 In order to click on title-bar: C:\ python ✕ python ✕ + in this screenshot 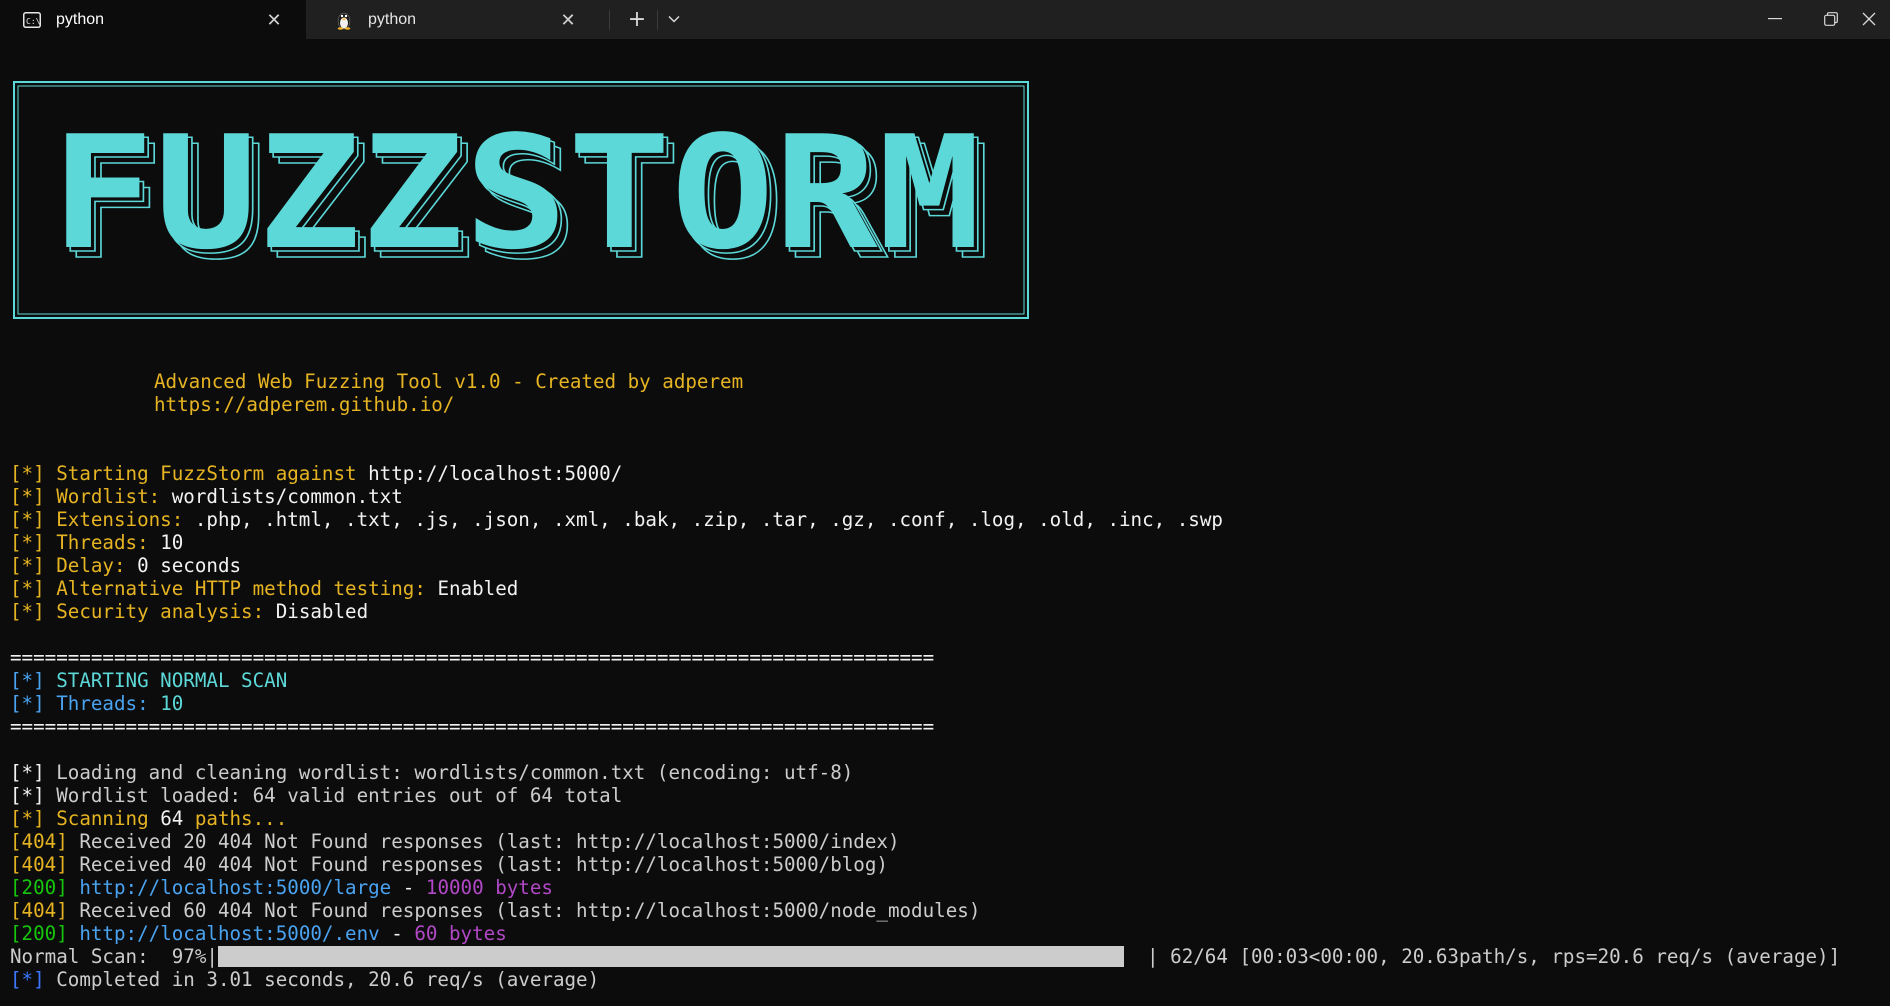, I will do `click(945, 19)`.